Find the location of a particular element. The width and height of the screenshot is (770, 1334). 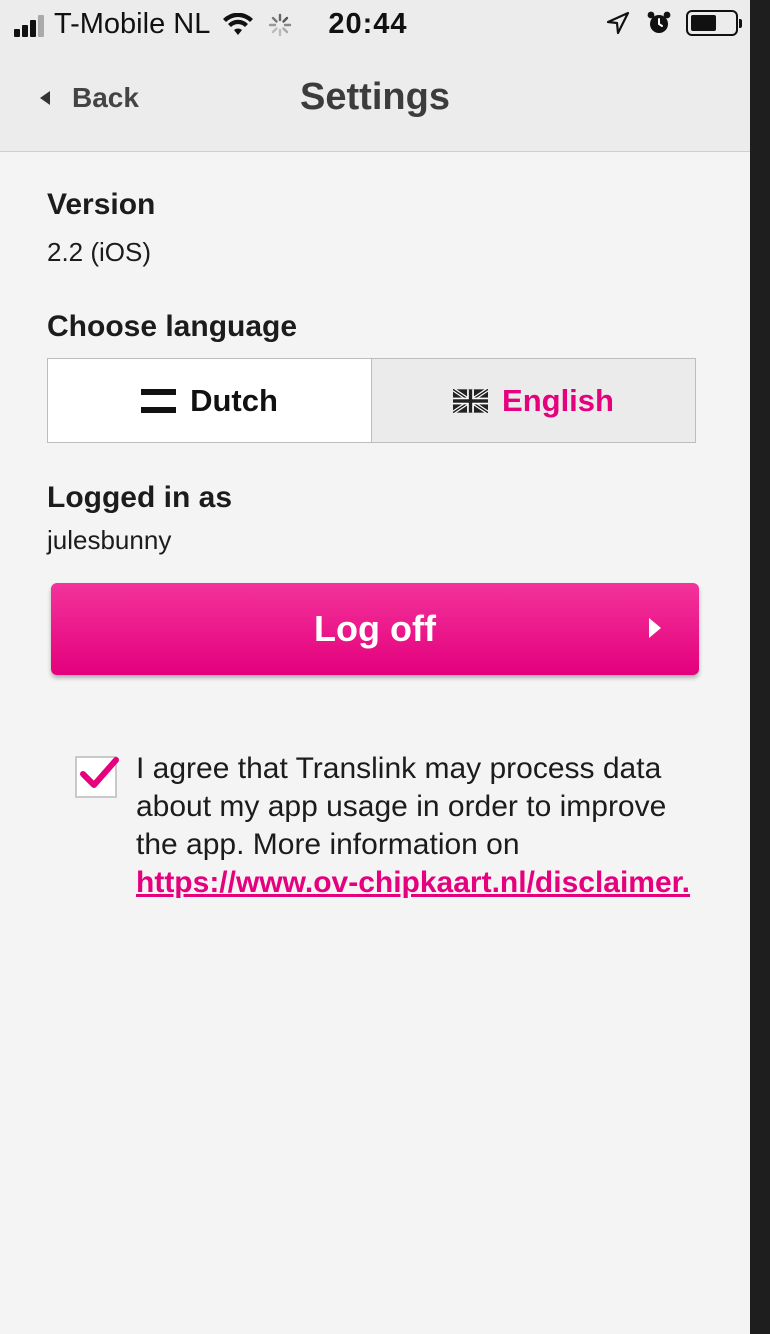

device-edge is located at coordinates (760, 667).